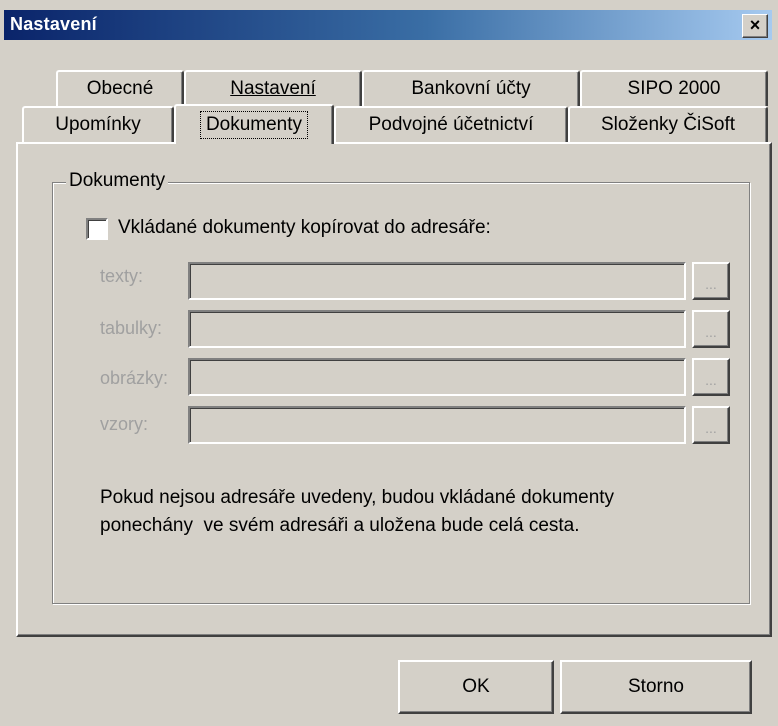 The image size is (778, 726). I want to click on cancel-label: Storno, so click(656, 686).